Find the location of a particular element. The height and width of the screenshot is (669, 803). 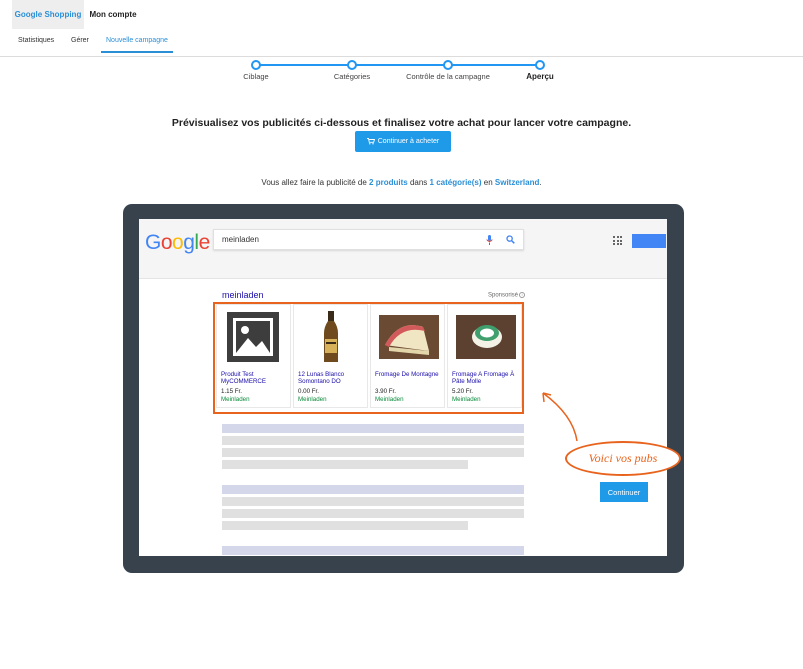

google-header: Google meinladen is located at coordinates (403, 249).